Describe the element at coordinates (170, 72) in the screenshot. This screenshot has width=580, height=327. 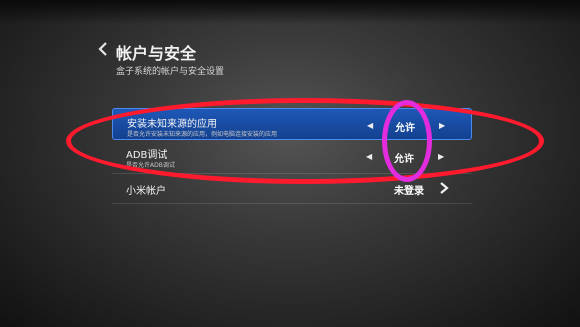
I see `page-subtitle: 盒子系统的帐户与安全设置` at that location.